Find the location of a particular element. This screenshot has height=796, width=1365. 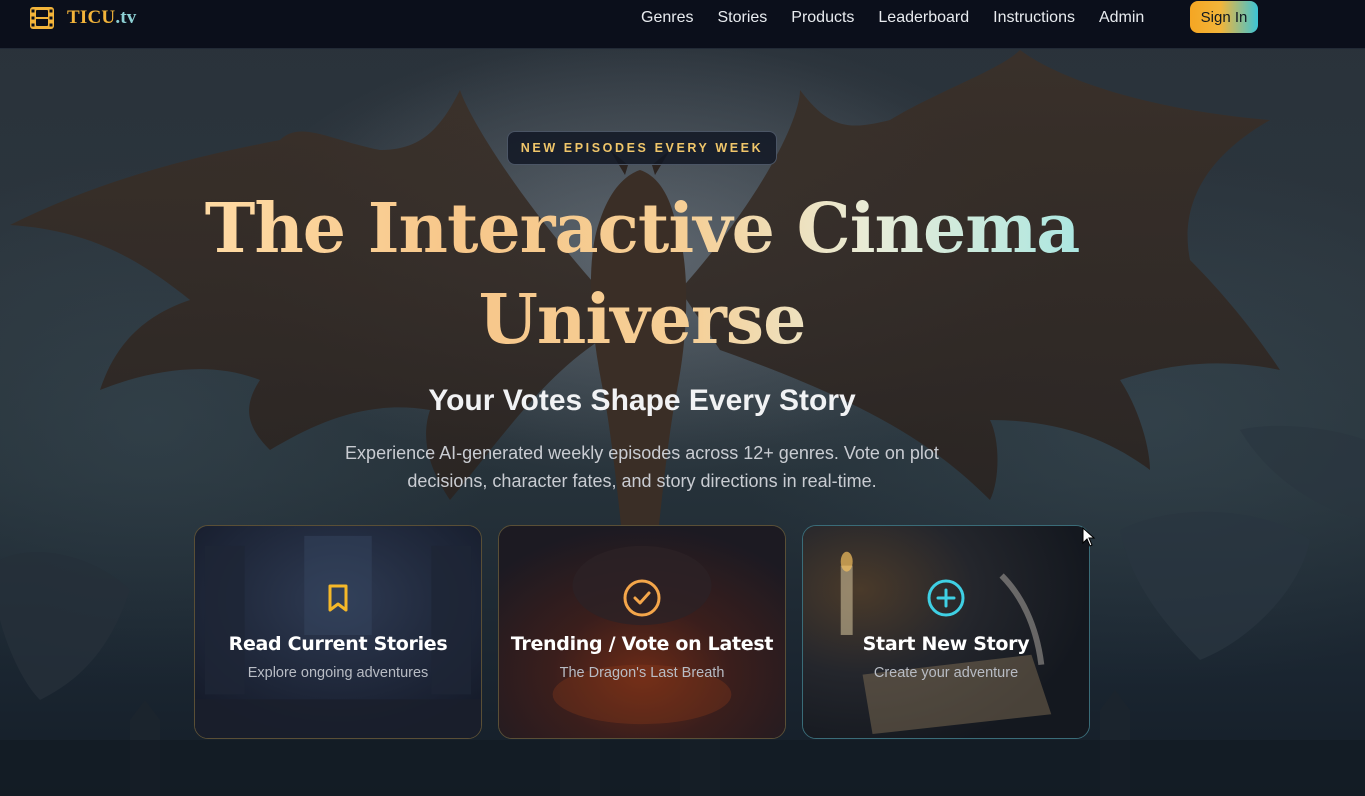

film-icon is located at coordinates (42, 18).